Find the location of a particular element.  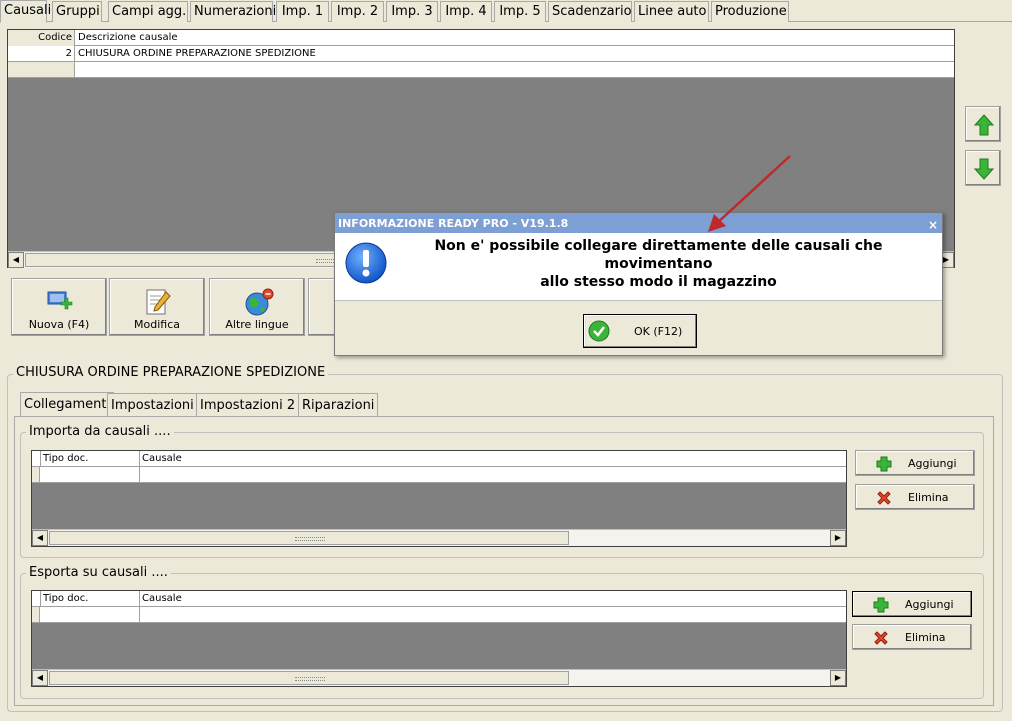

esporta-elimina-button: Elimina is located at coordinates (912, 637).